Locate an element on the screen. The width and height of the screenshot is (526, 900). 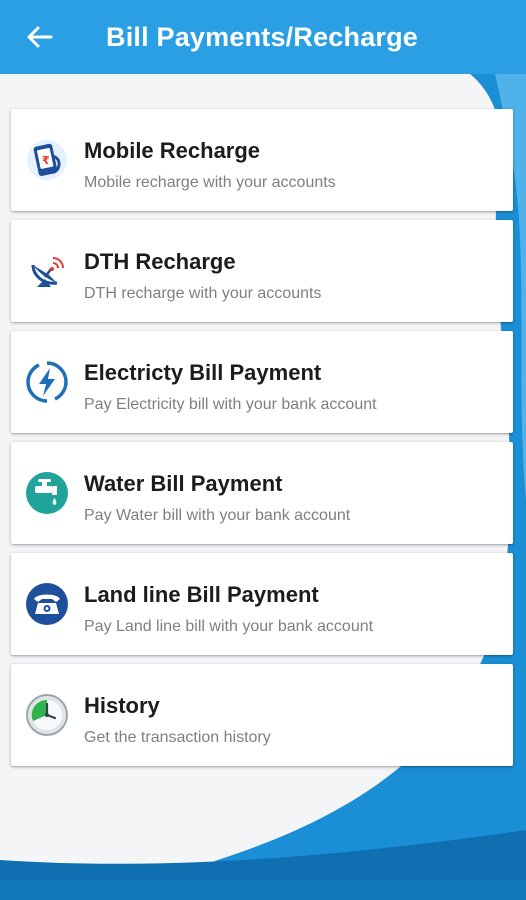
water-bill-subtitle: Pay Water bill with your bank account is located at coordinates (217, 515).